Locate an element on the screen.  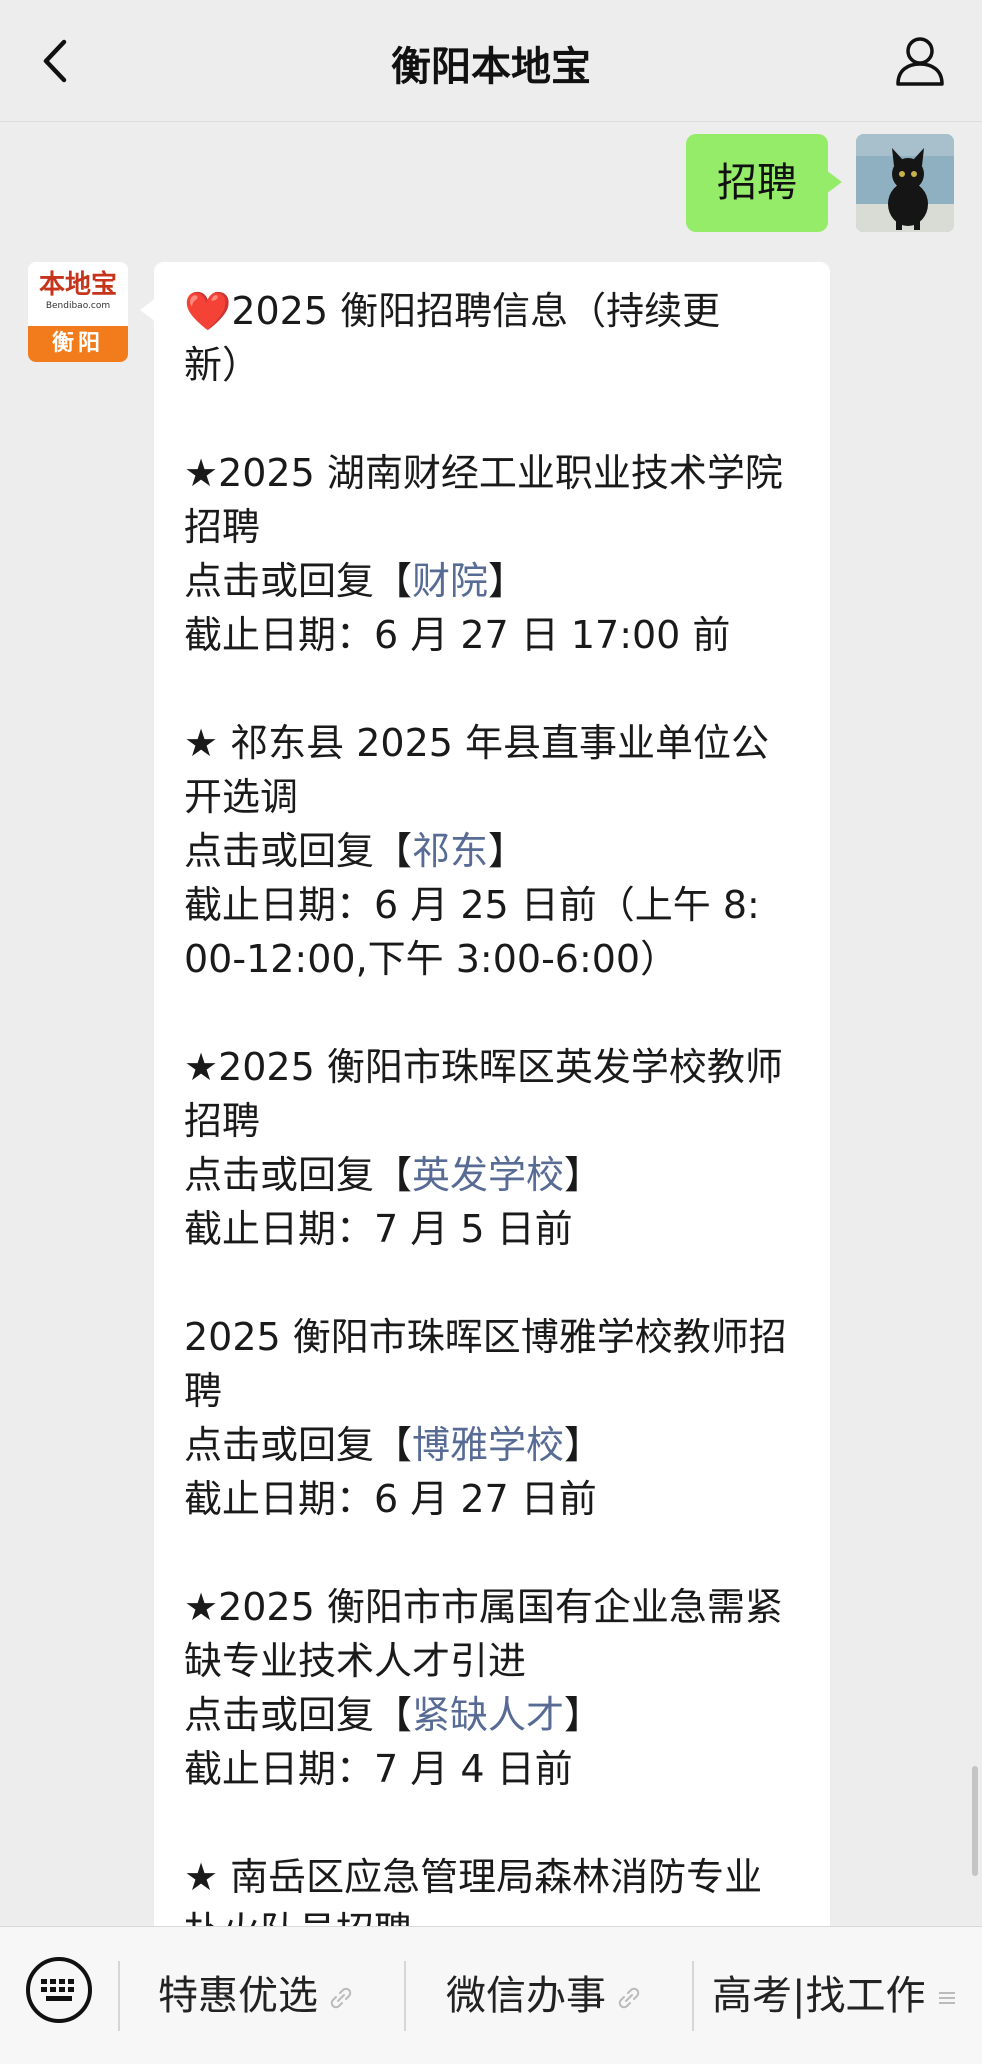
job-title-cont: 开选调 is located at coordinates (241, 797).